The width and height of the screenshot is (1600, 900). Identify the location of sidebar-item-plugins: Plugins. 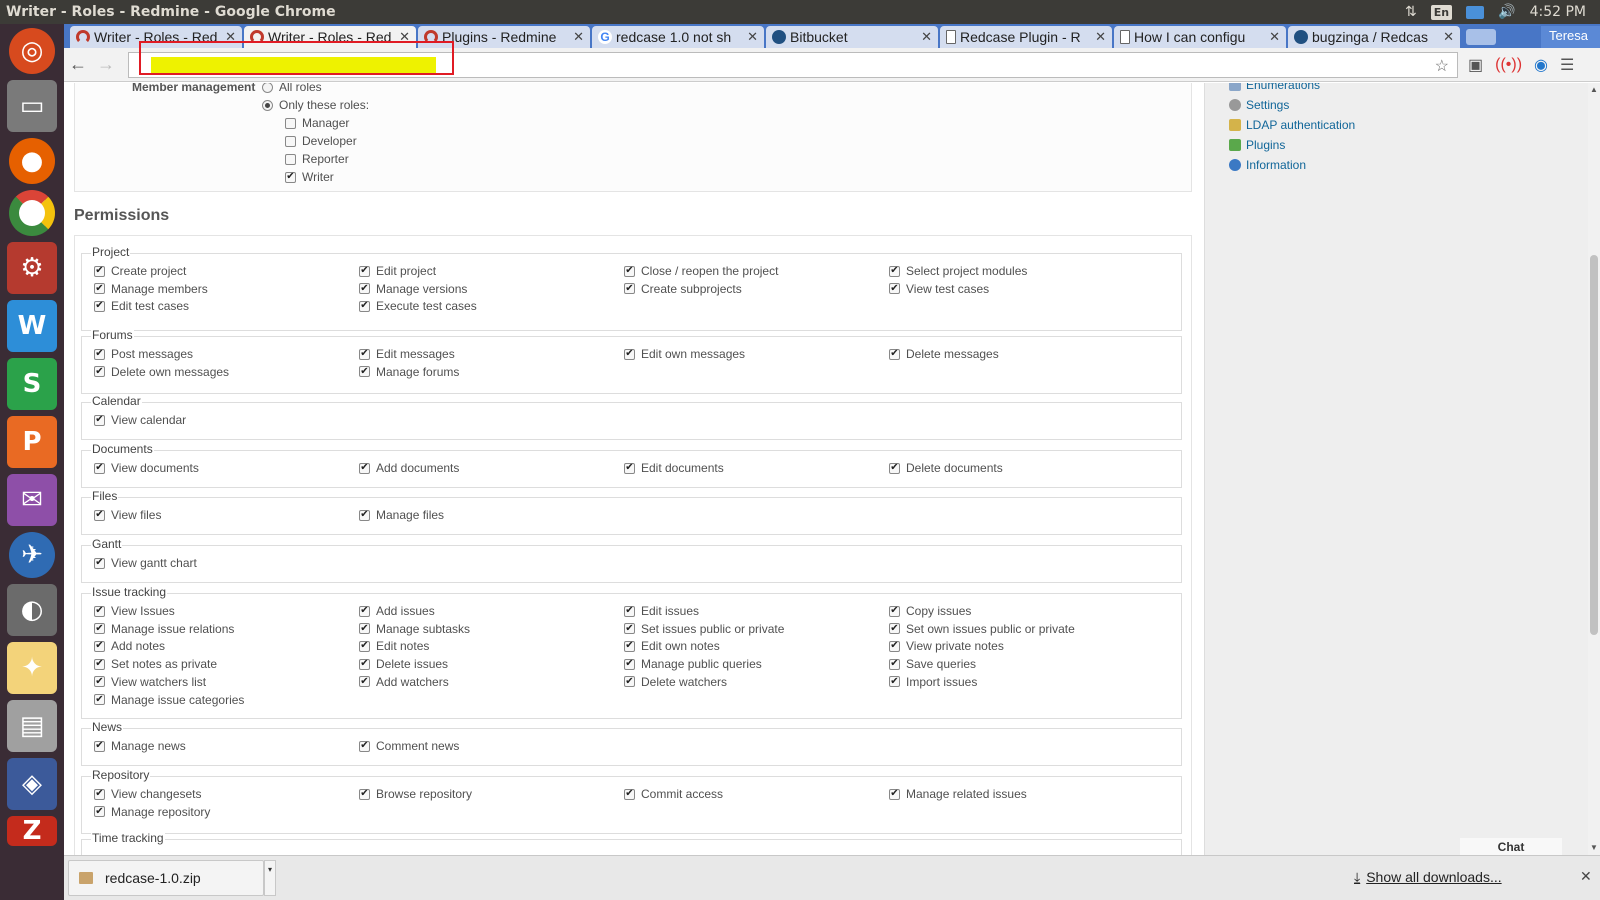
(1257, 145).